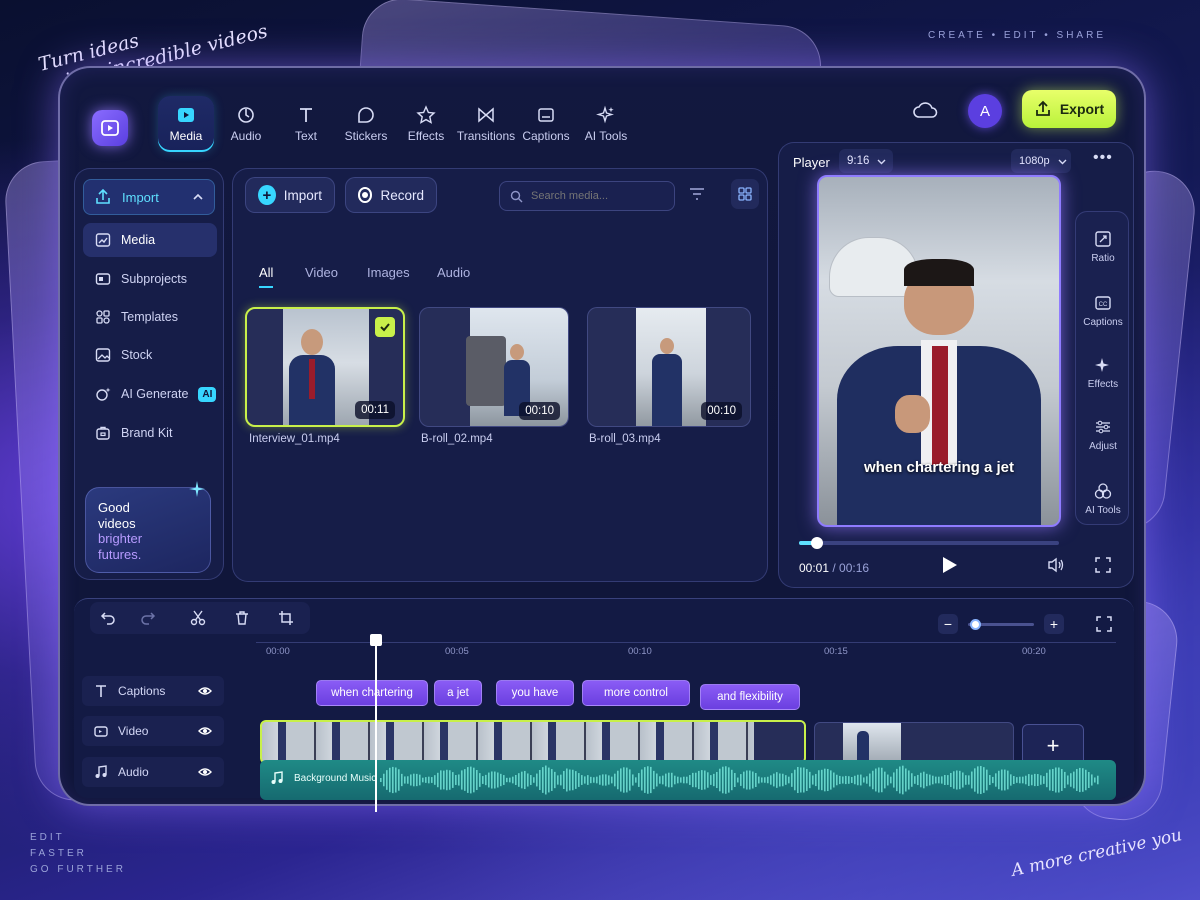 The image size is (1200, 900). What do you see at coordinates (858, 161) in the screenshot?
I see `aspect-value: 9:16` at bounding box center [858, 161].